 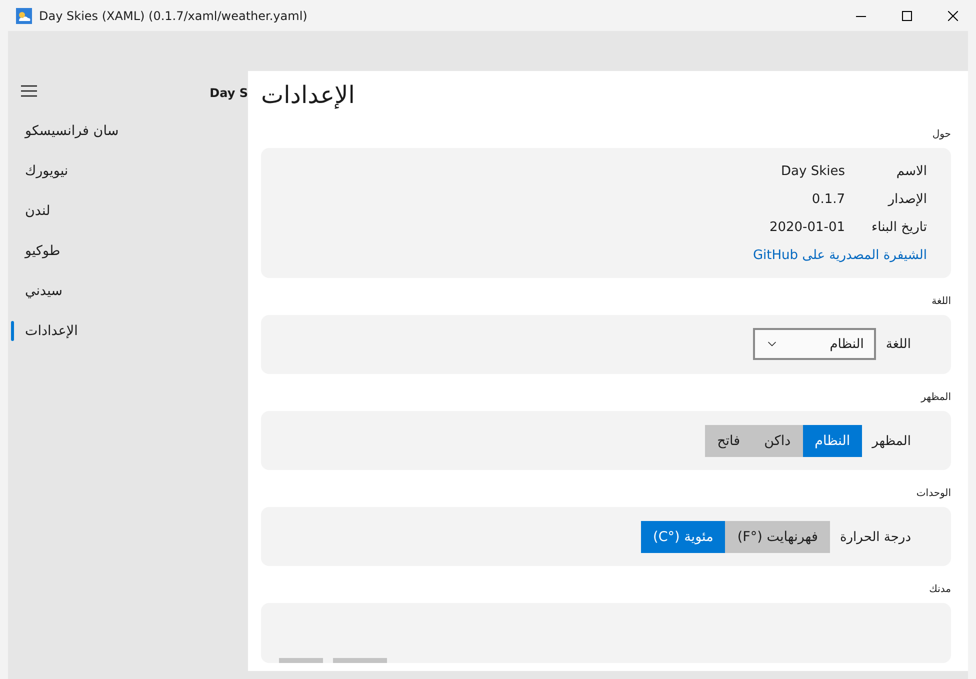 I want to click on page-title: الإعدادات, so click(x=308, y=95).